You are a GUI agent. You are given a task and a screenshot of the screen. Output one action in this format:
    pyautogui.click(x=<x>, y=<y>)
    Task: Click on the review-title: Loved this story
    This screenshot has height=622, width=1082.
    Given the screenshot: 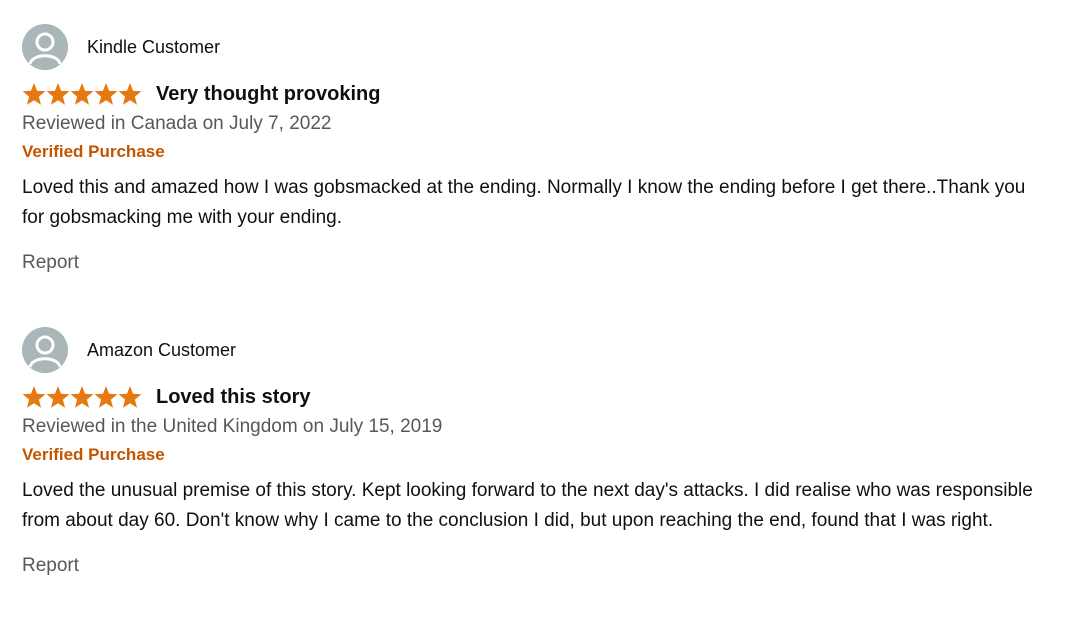 What is the action you would take?
    pyautogui.click(x=233, y=397)
    